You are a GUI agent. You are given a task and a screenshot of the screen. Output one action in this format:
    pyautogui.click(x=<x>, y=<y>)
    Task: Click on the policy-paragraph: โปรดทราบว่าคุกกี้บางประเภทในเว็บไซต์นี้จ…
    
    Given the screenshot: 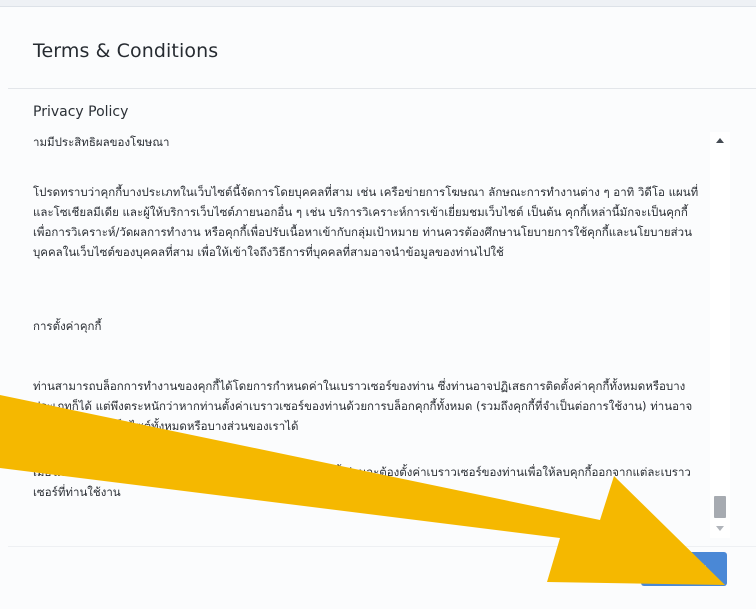 What is the action you would take?
    pyautogui.click(x=366, y=222)
    